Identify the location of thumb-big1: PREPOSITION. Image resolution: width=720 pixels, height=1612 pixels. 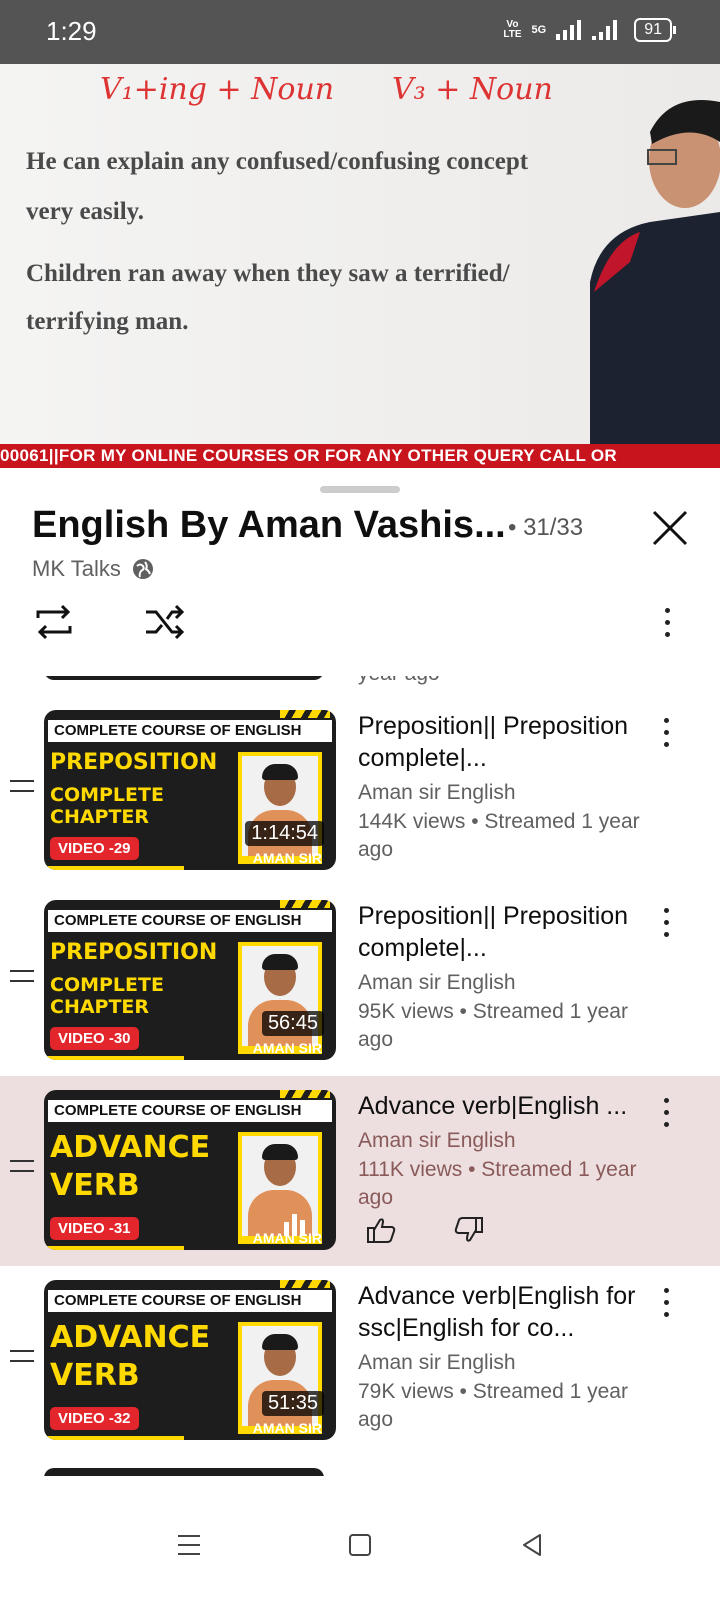
(134, 762).